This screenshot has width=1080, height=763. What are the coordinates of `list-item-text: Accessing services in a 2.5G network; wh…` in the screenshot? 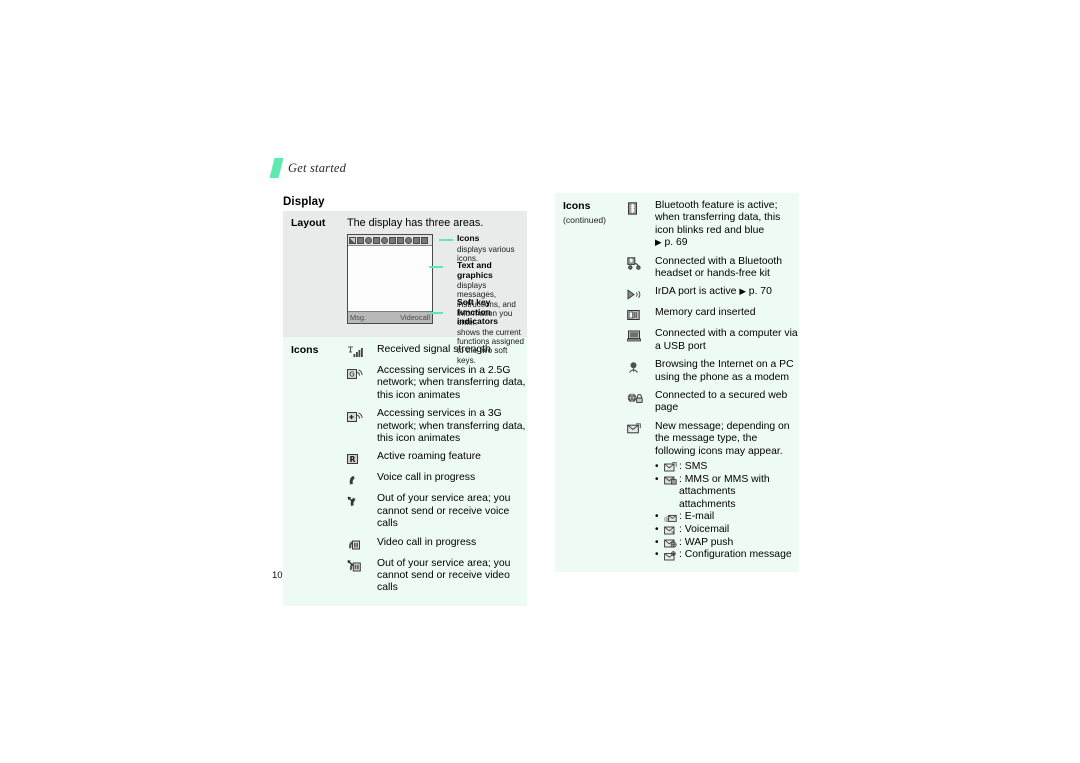 It's located at (451, 383).